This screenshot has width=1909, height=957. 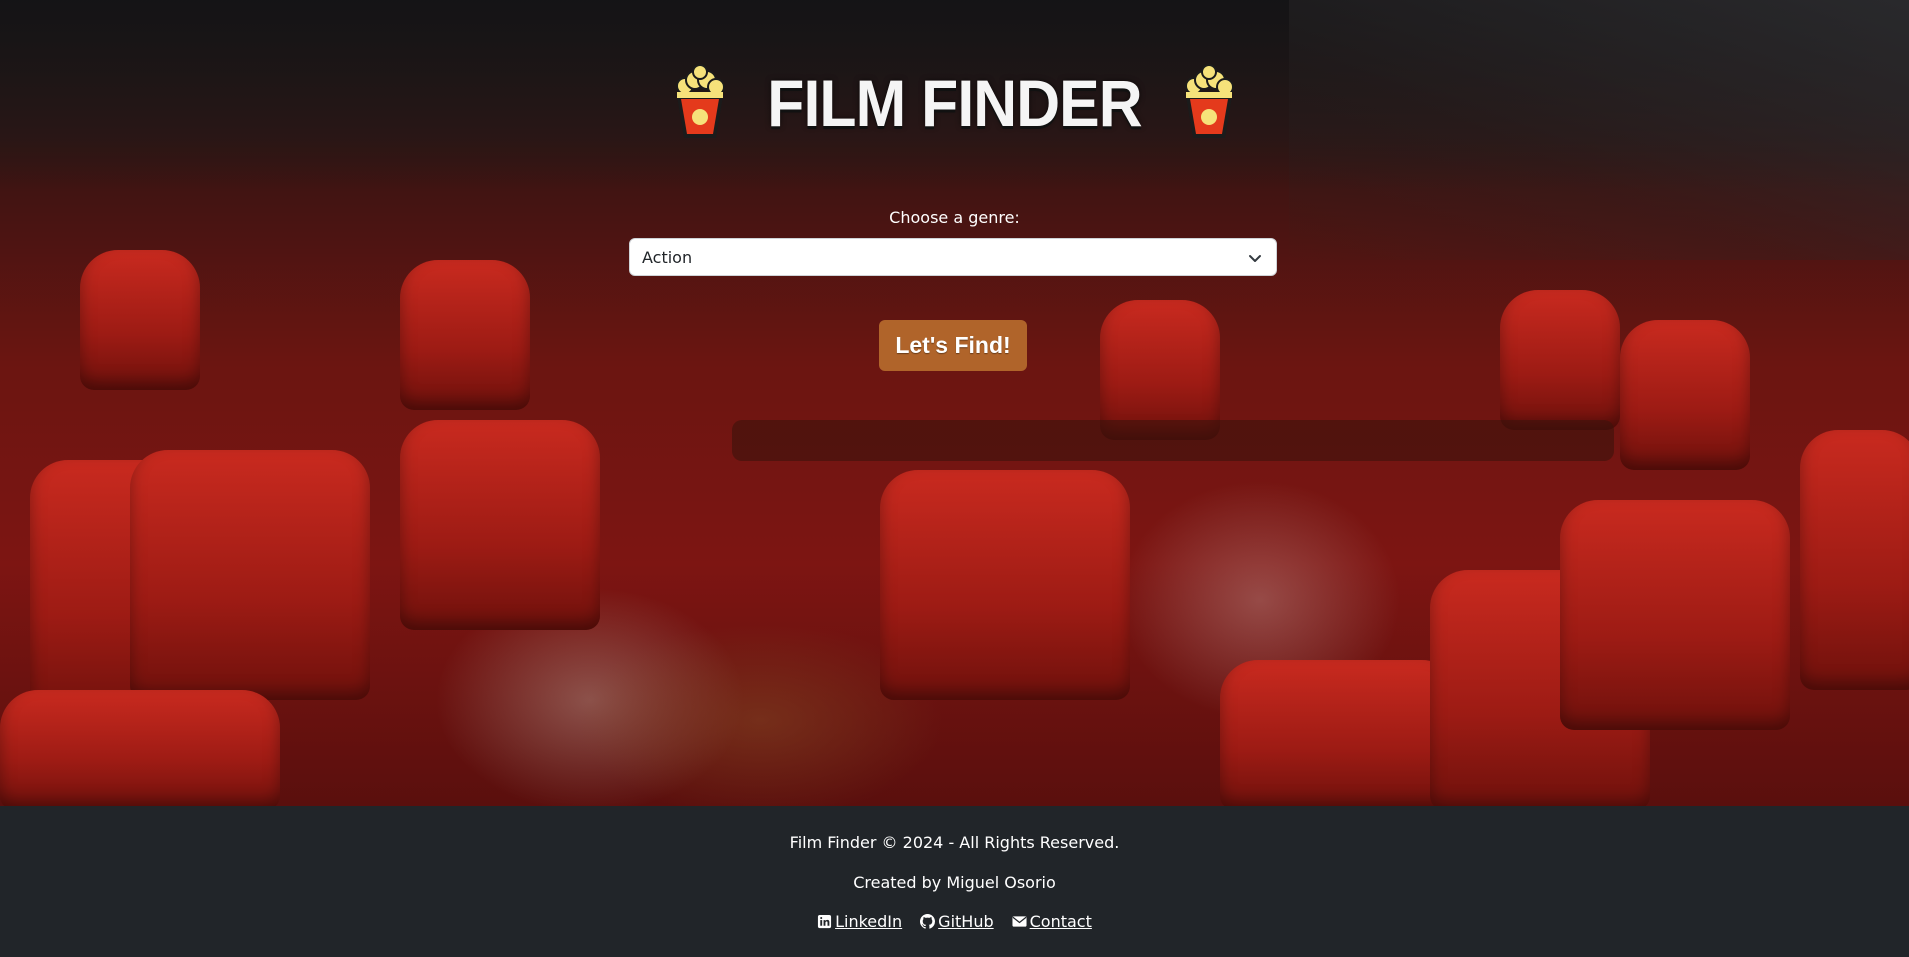 I want to click on footer-links: LinkedIn GitHub Contact, so click(x=954, y=921).